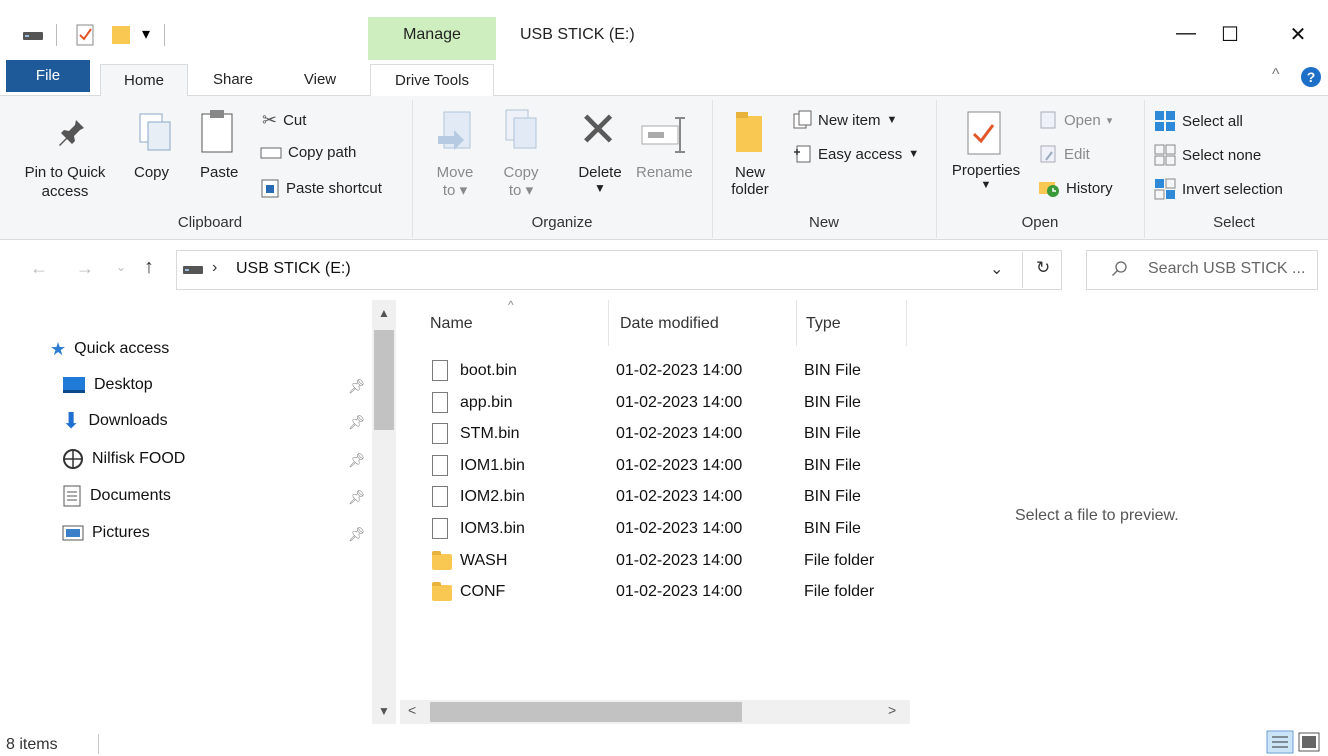 This screenshot has height=756, width=1328. Describe the element at coordinates (412, 710) in the screenshot. I see `scroll-left-icon: <` at that location.